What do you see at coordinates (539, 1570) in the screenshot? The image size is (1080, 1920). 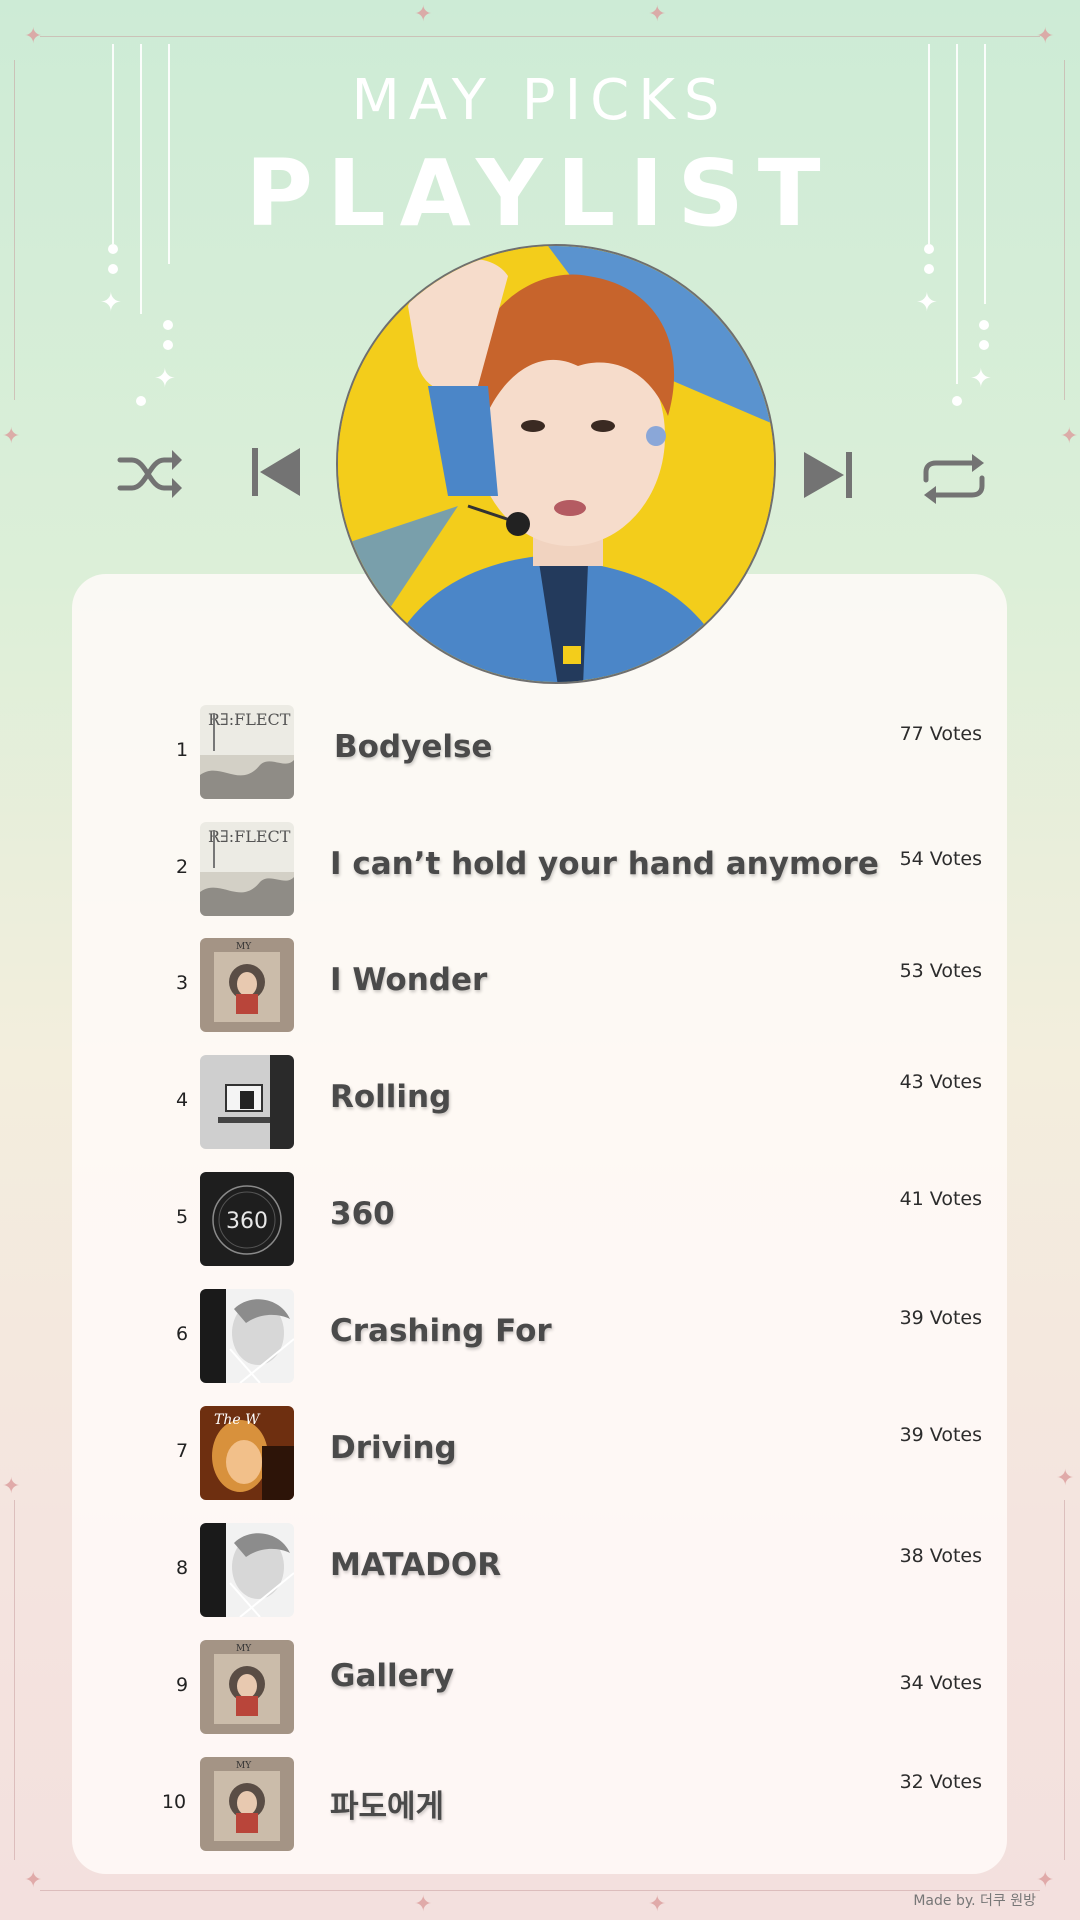 I see `track-row: 8 MATADOR 38 Votes` at bounding box center [539, 1570].